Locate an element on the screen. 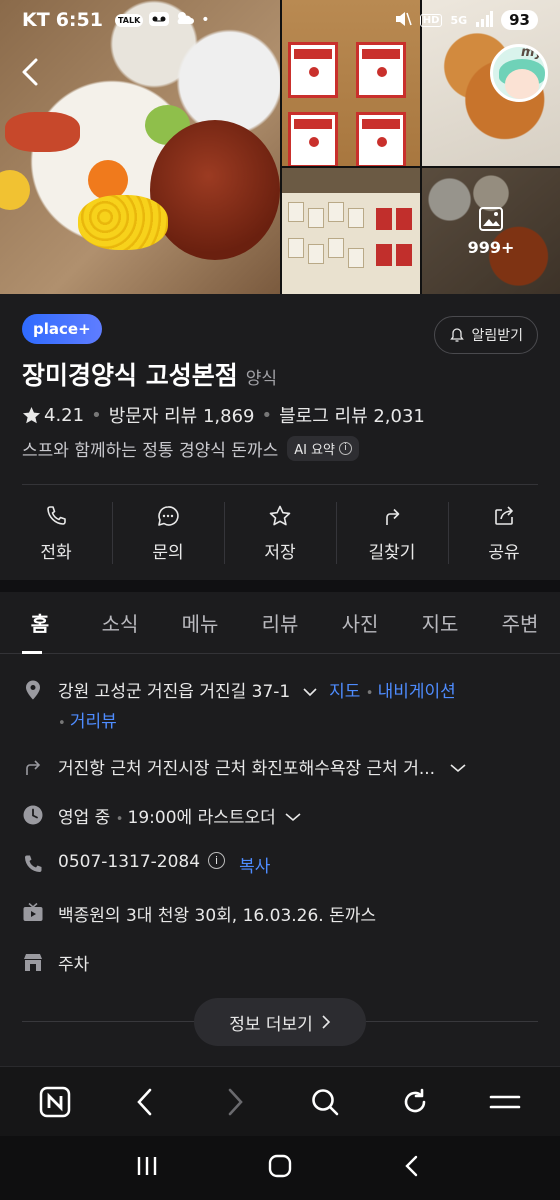 The width and height of the screenshot is (560, 1200). search-icon is located at coordinates (325, 1101).